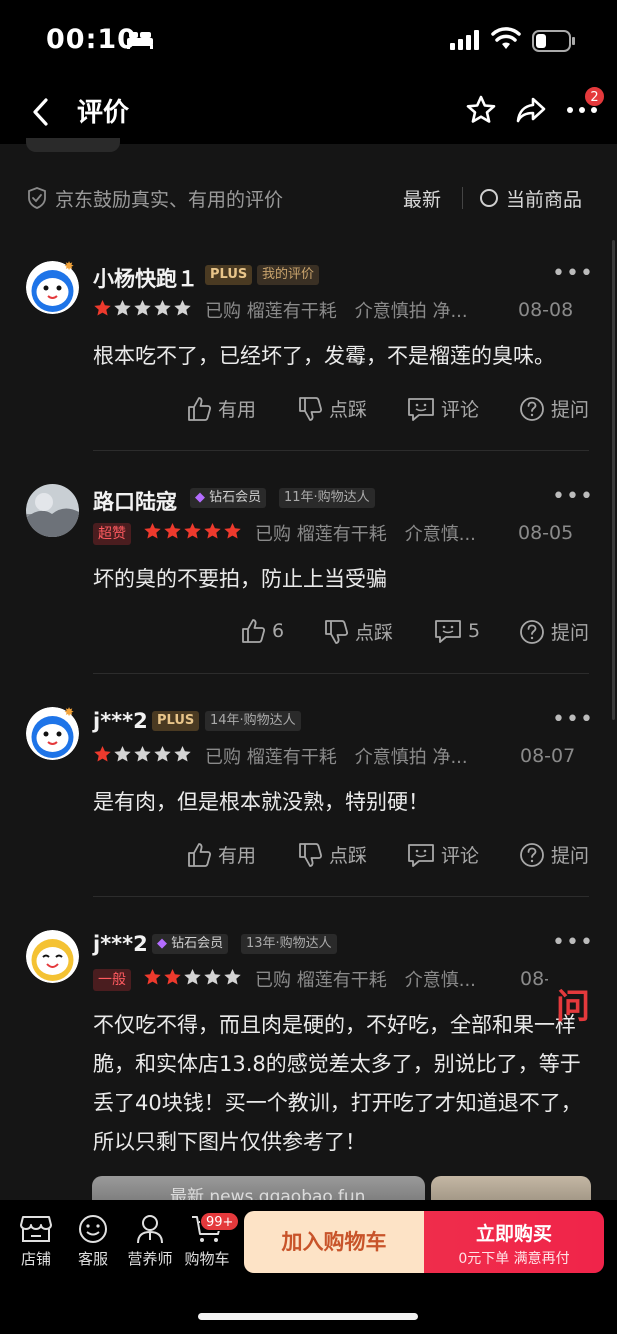 Image resolution: width=617 pixels, height=1334 pixels. I want to click on comment-button: 5, so click(457, 631).